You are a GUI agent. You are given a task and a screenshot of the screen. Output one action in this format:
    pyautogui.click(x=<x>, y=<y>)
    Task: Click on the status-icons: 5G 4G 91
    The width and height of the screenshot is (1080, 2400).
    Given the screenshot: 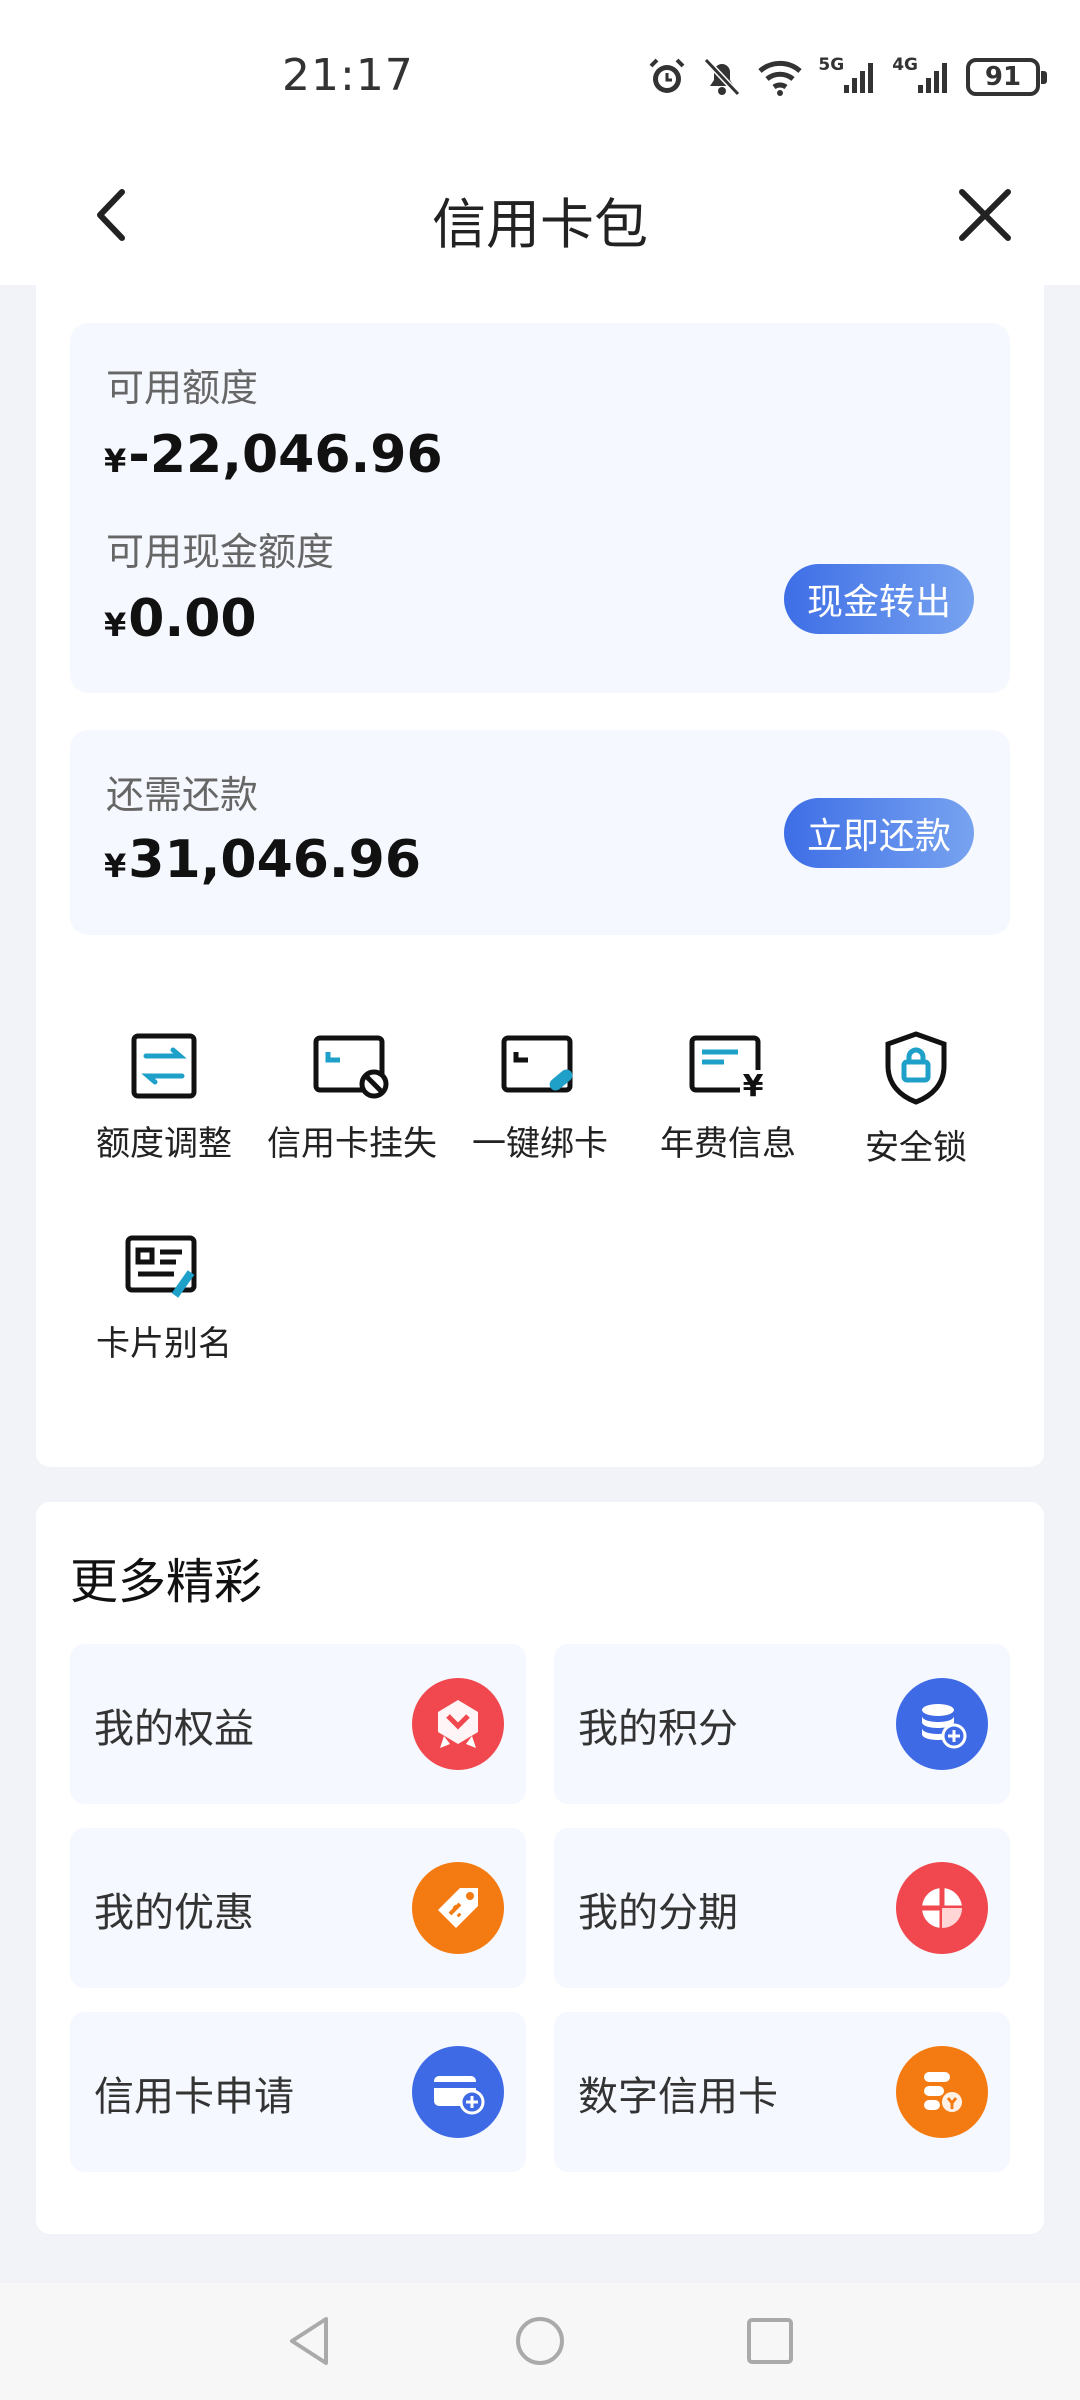 What is the action you would take?
    pyautogui.click(x=846, y=77)
    